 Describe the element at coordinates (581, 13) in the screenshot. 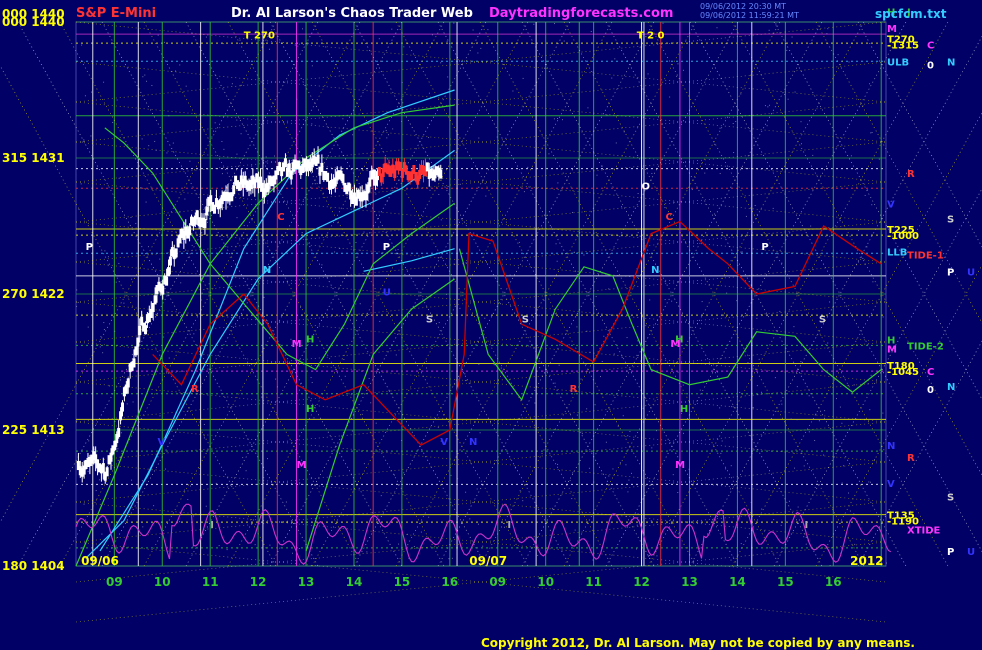

I see `site-link: Daytradingforecasts.com` at that location.